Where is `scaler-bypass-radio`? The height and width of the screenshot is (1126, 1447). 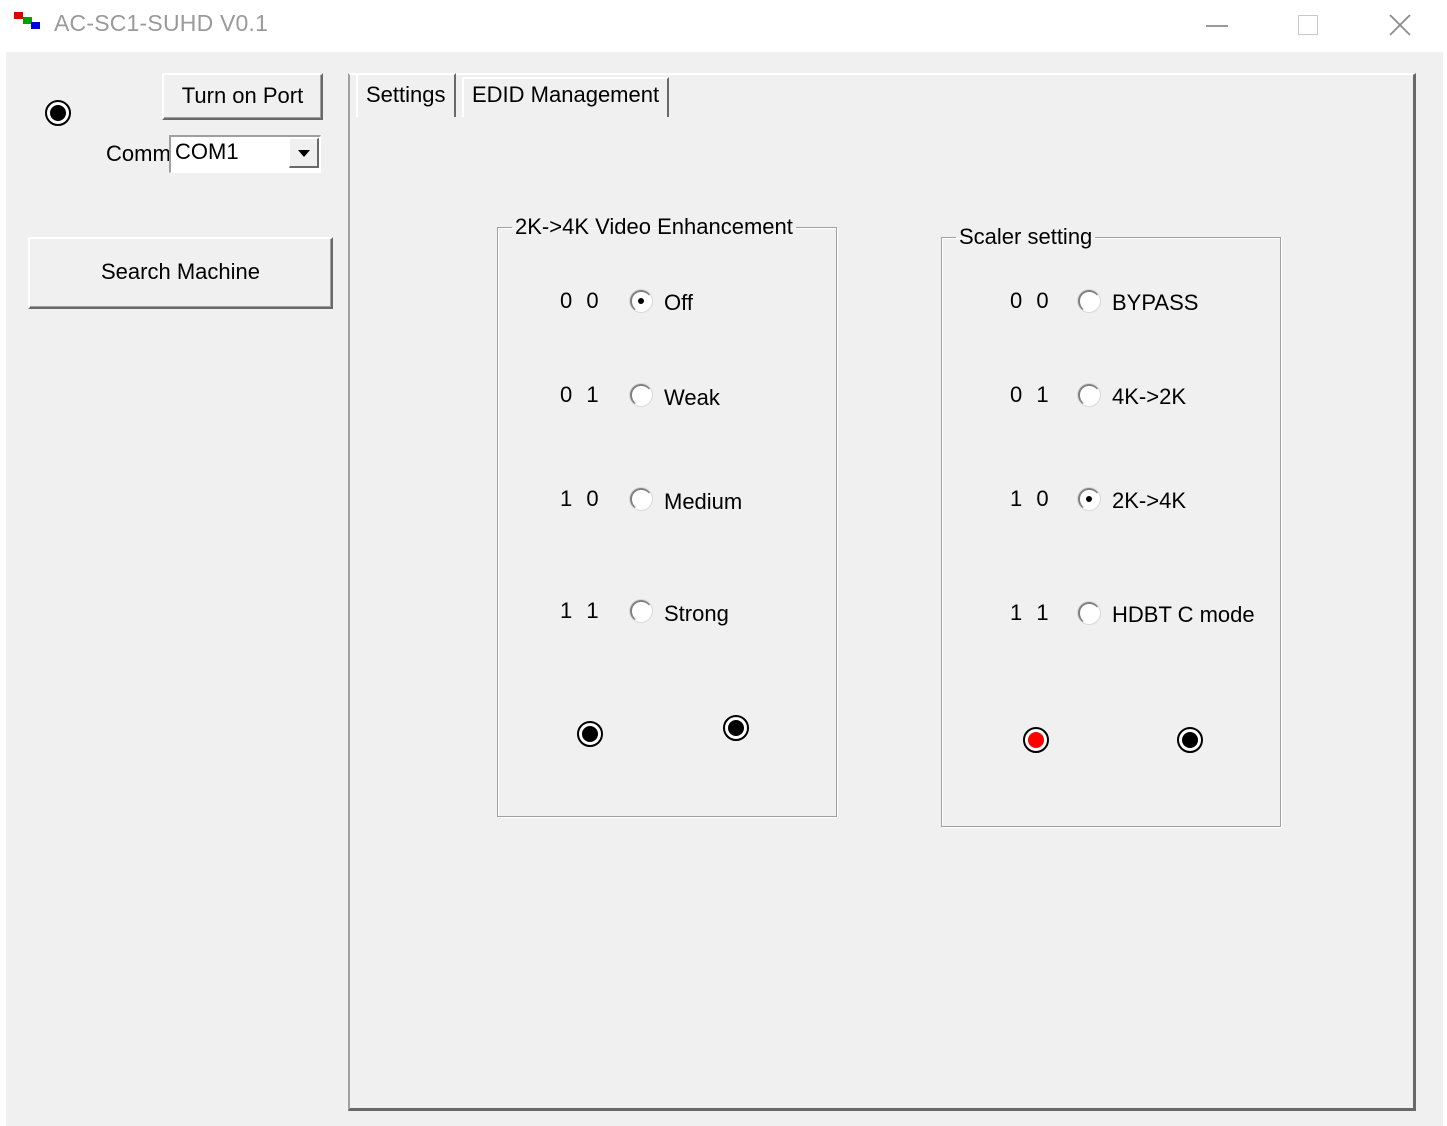
scaler-bypass-radio is located at coordinates (1089, 301).